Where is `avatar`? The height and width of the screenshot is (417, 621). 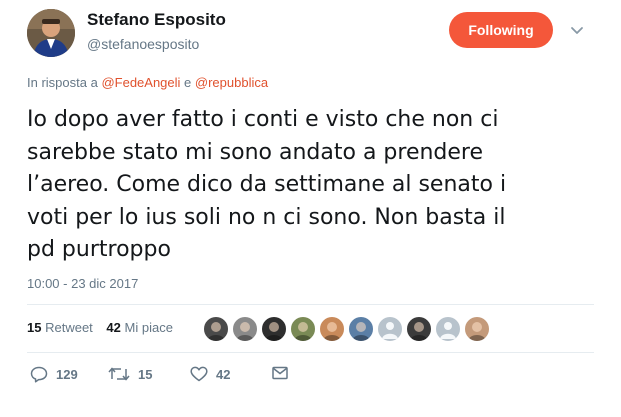 avatar is located at coordinates (51, 33).